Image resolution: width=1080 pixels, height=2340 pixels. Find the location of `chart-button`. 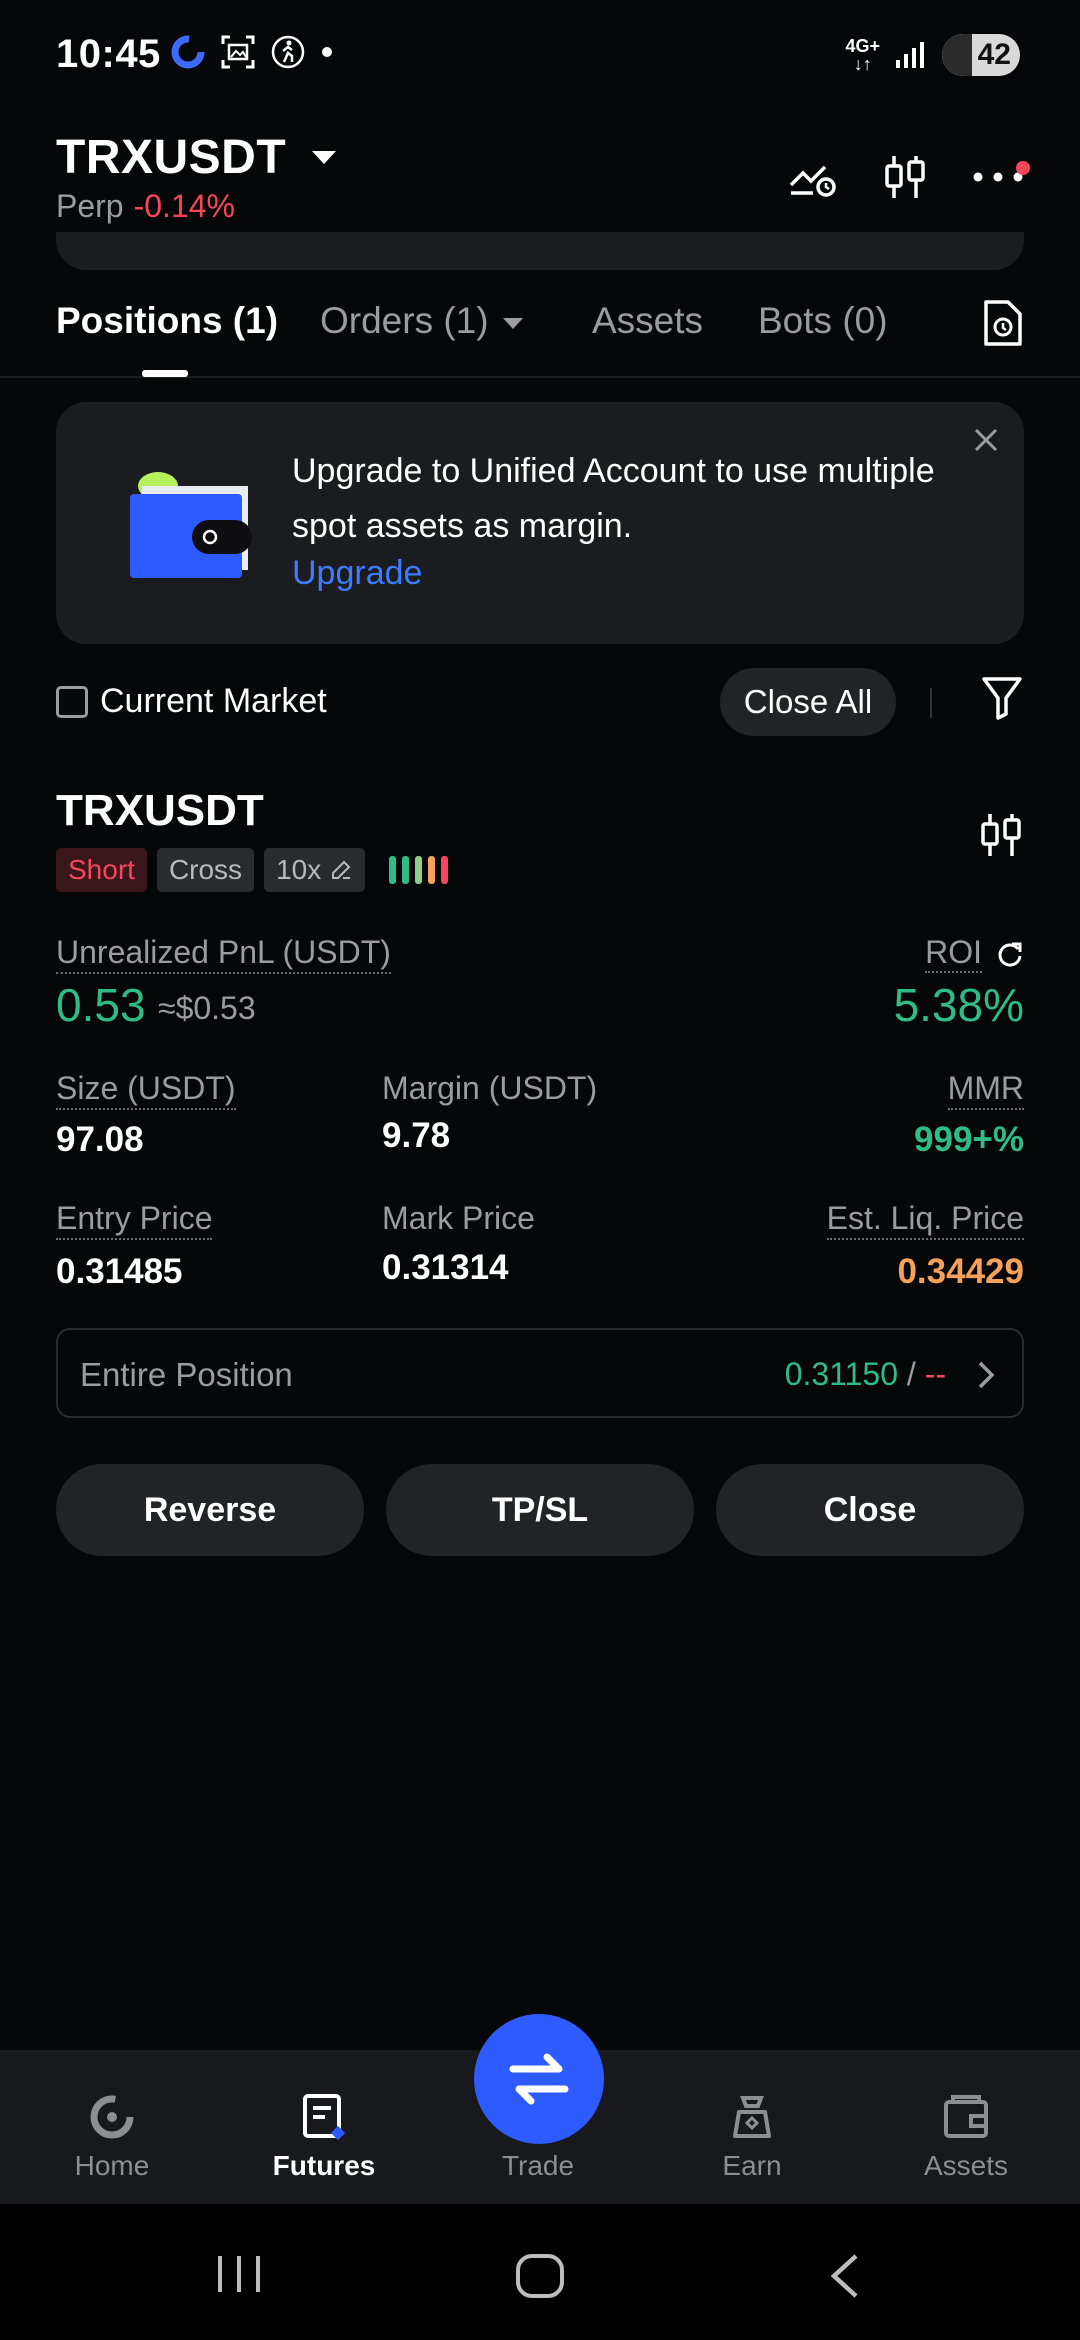

chart-button is located at coordinates (905, 177).